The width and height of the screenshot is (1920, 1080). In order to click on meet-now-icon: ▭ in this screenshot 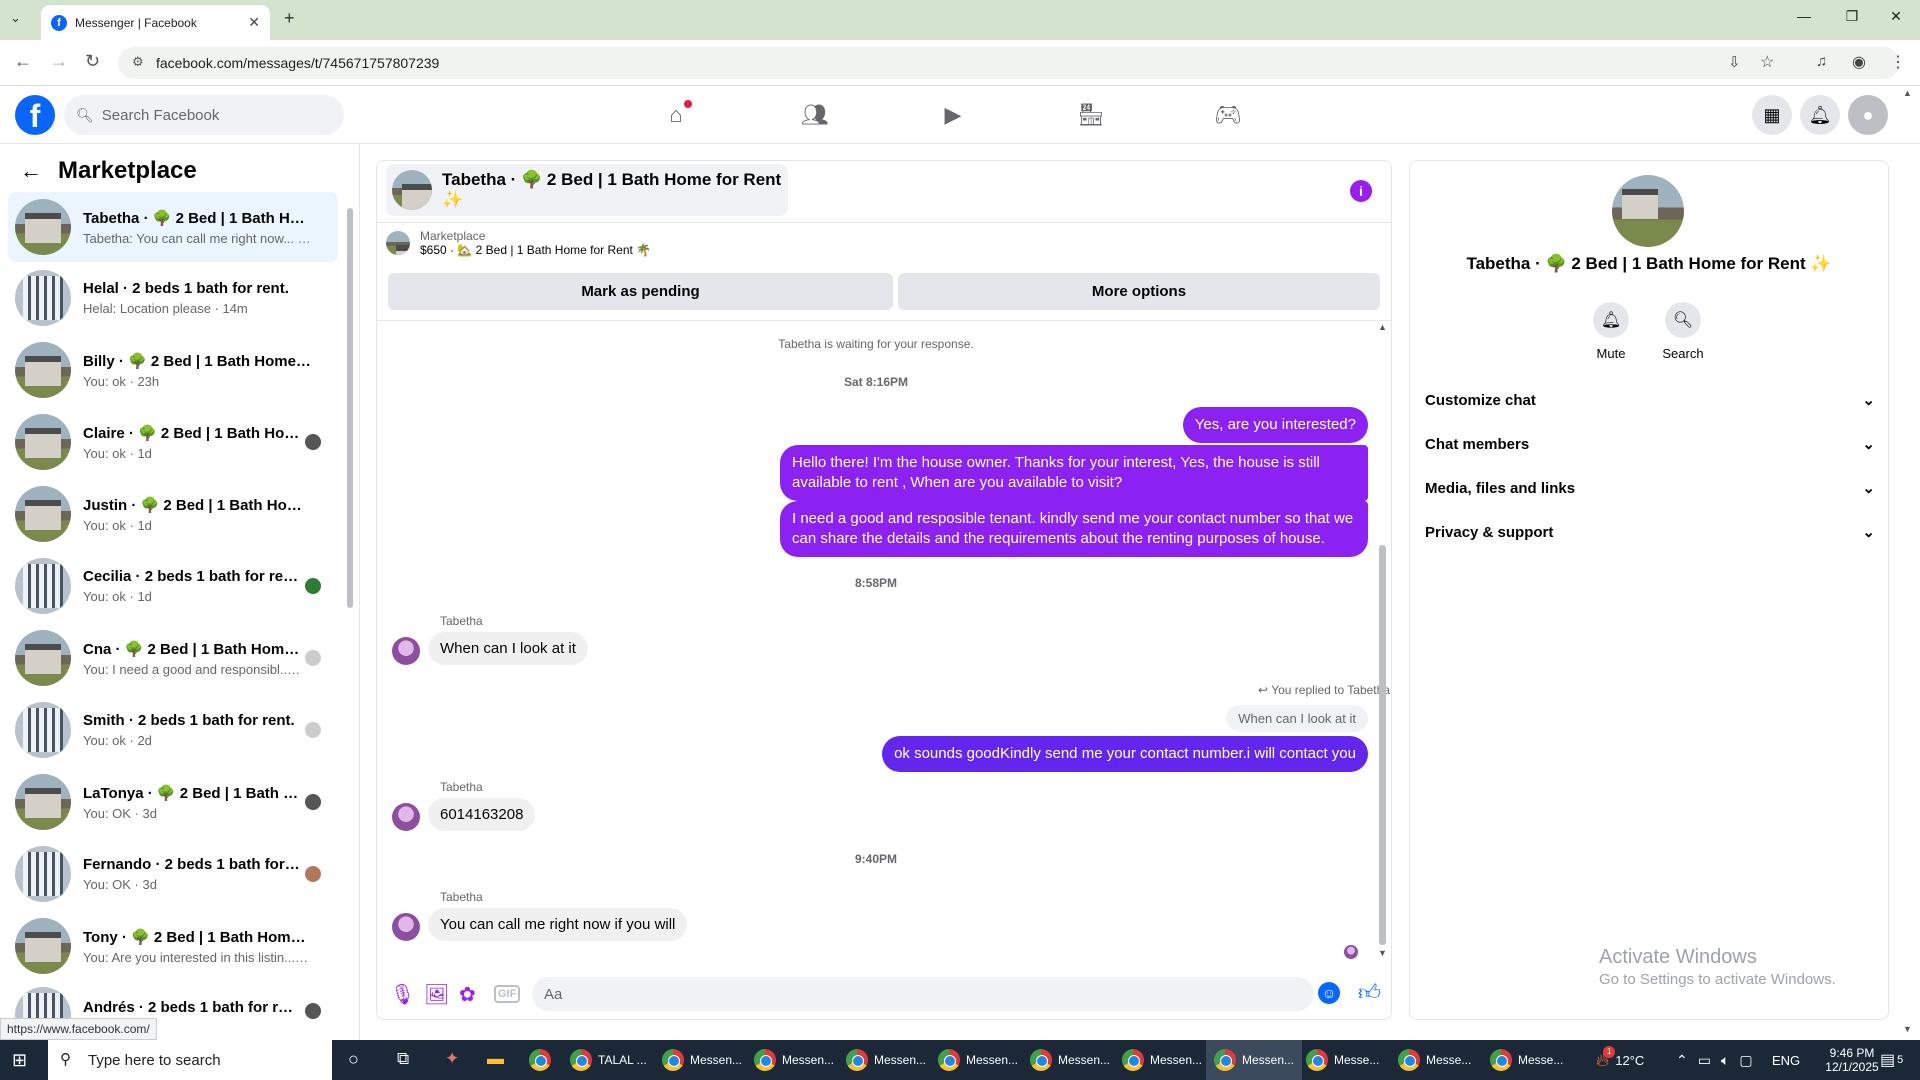, I will do `click(1704, 1060)`.